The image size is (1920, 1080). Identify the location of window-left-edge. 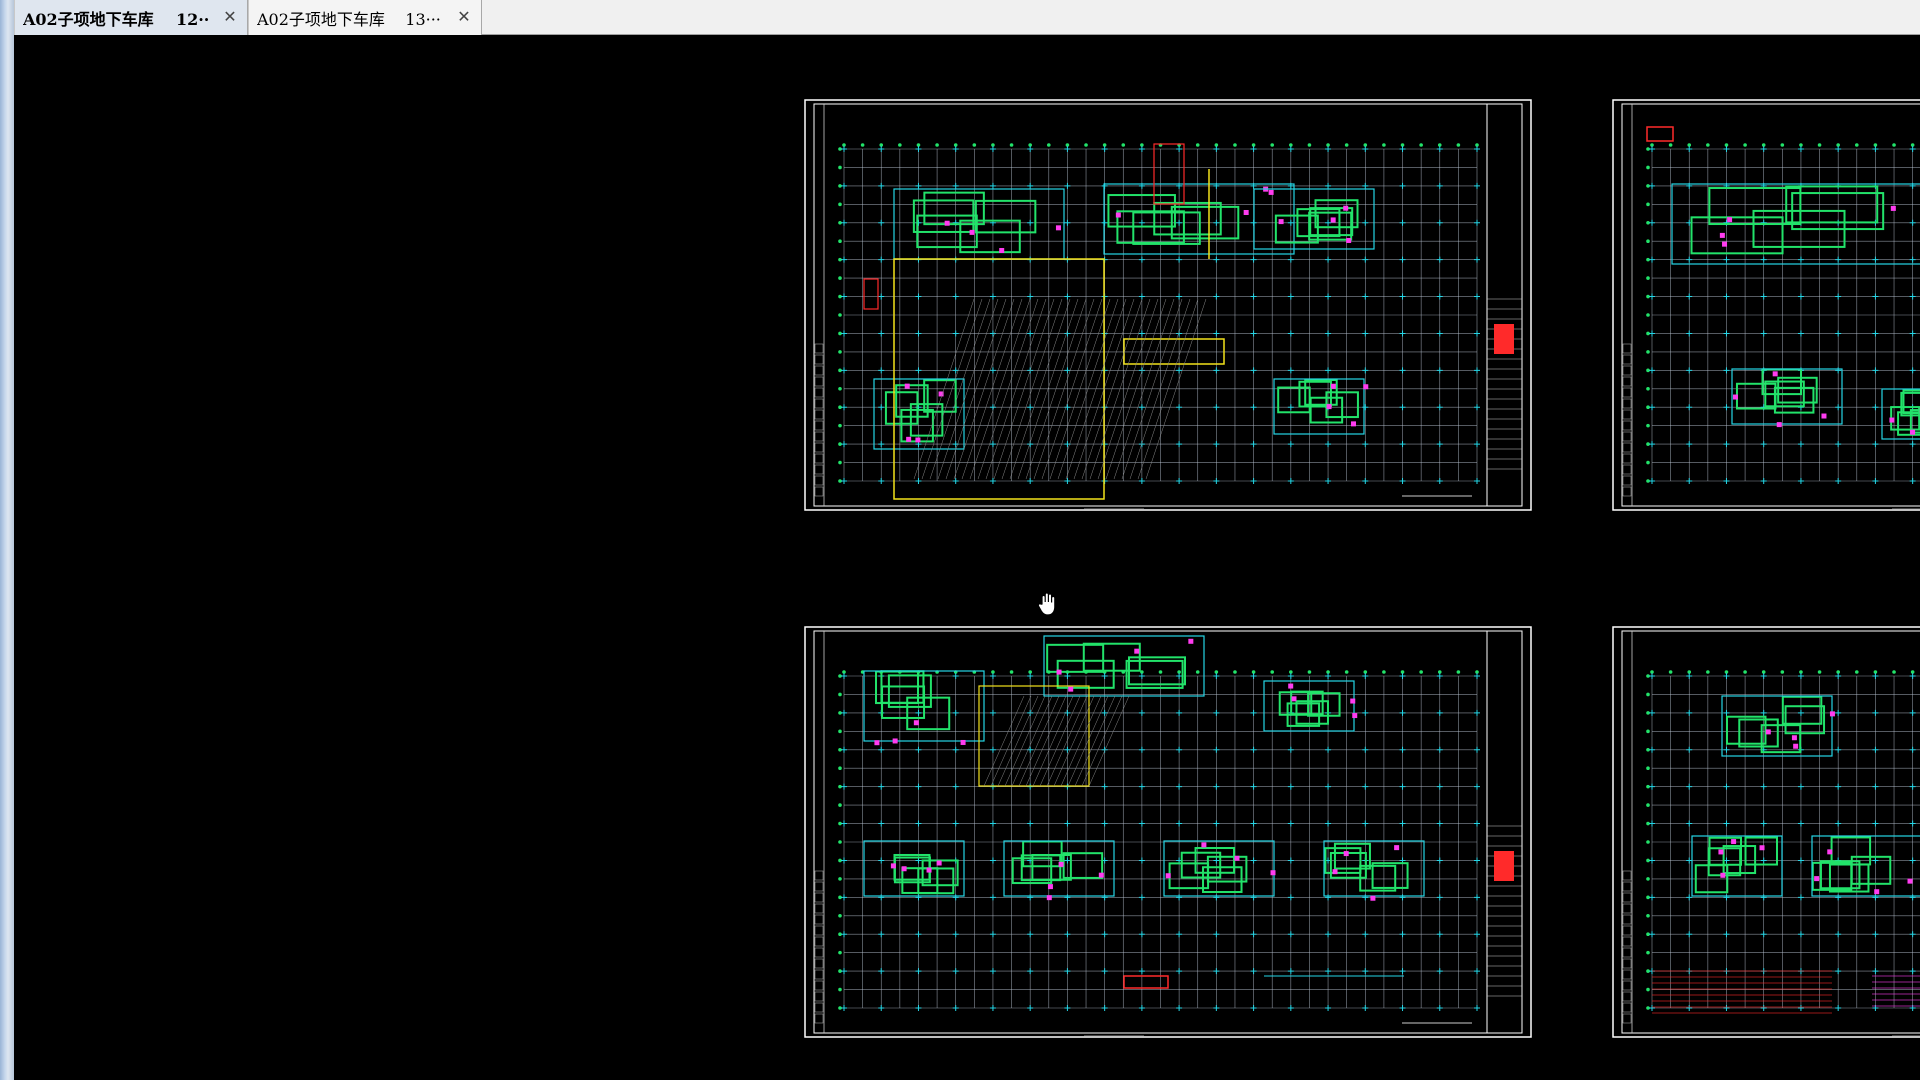
(7, 540).